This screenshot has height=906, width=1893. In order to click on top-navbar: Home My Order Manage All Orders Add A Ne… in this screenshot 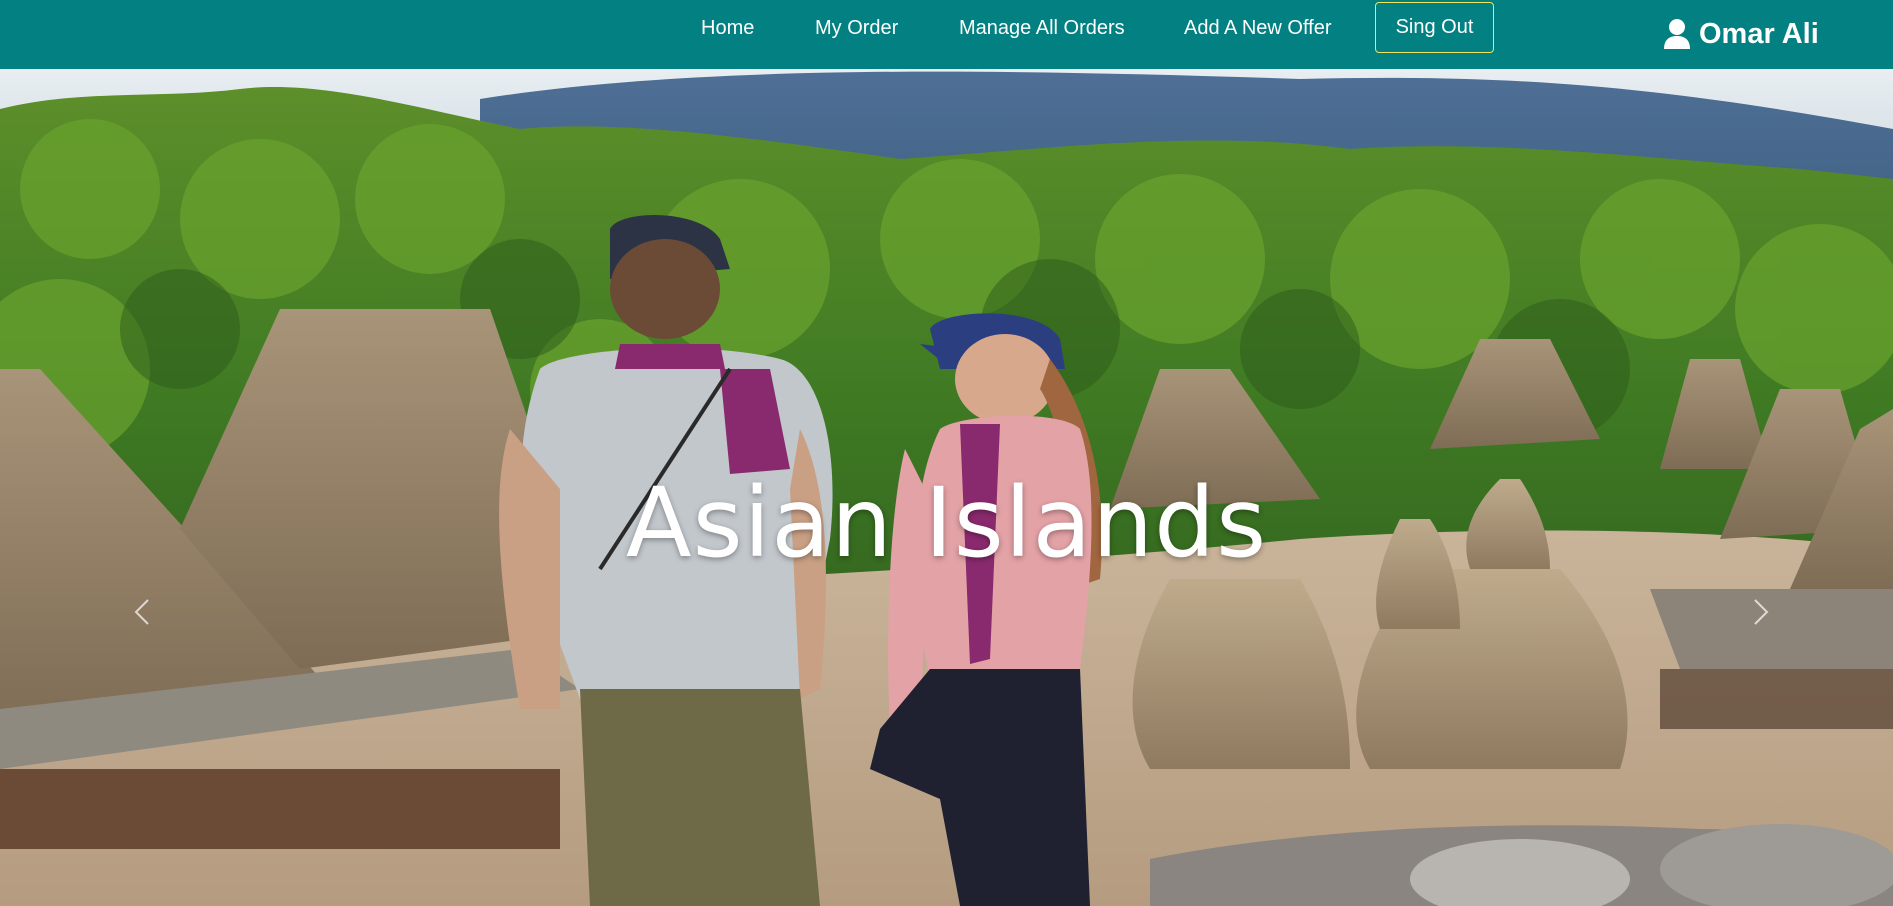, I will do `click(946, 34)`.